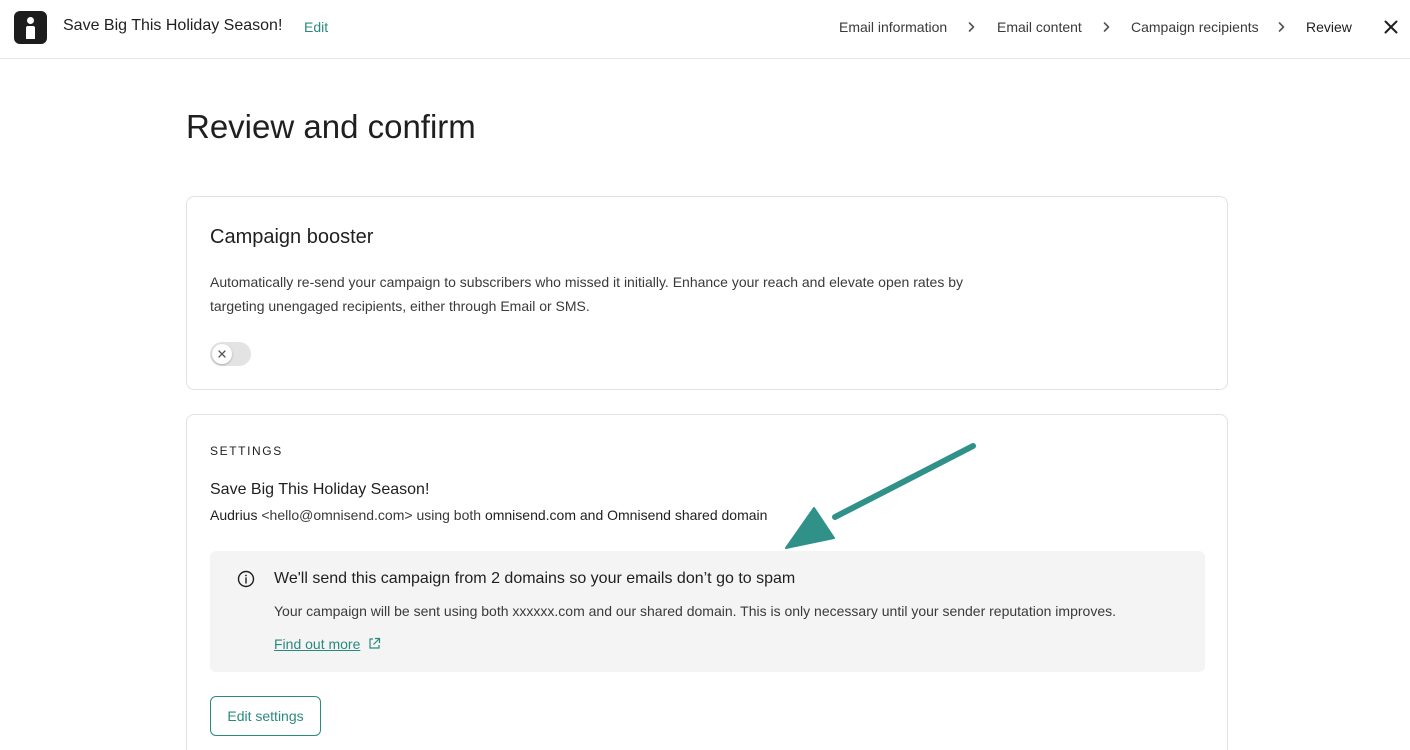  I want to click on toggle-knob, so click(222, 354).